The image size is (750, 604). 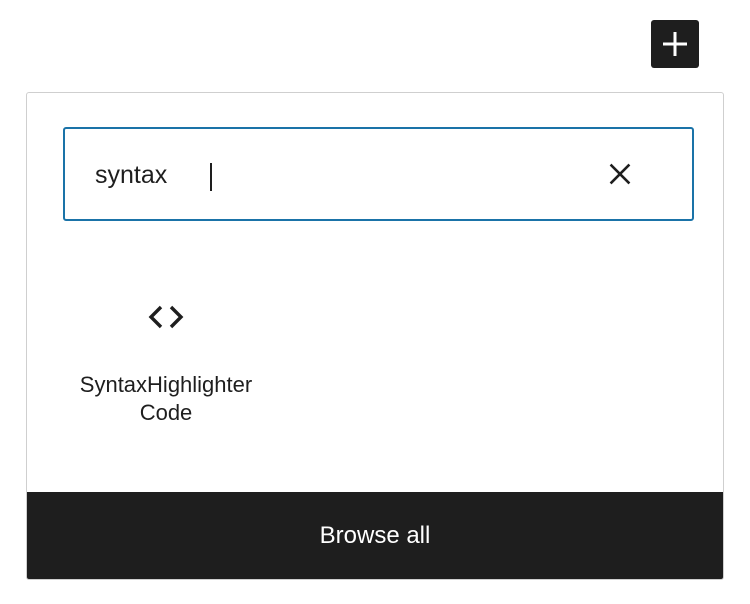 What do you see at coordinates (166, 317) in the screenshot?
I see `code-brackets-icon` at bounding box center [166, 317].